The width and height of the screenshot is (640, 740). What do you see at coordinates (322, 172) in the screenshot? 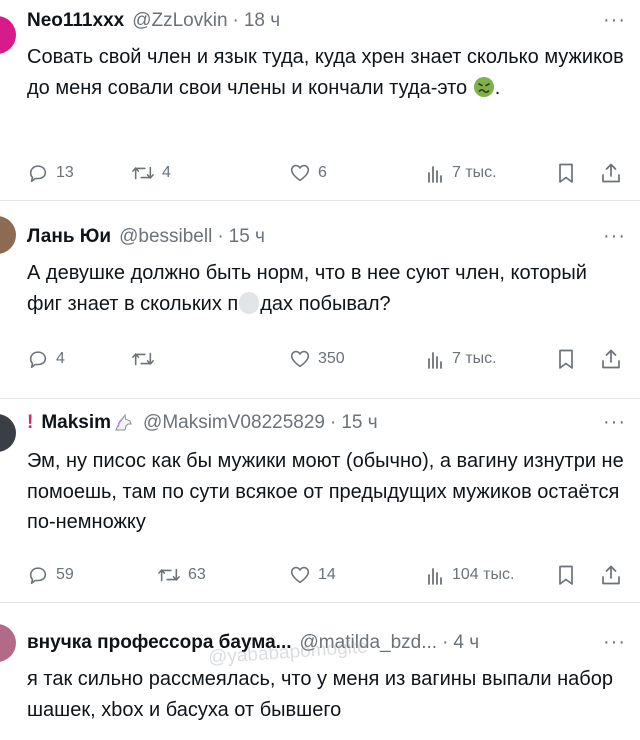
I see `like-count: 6` at bounding box center [322, 172].